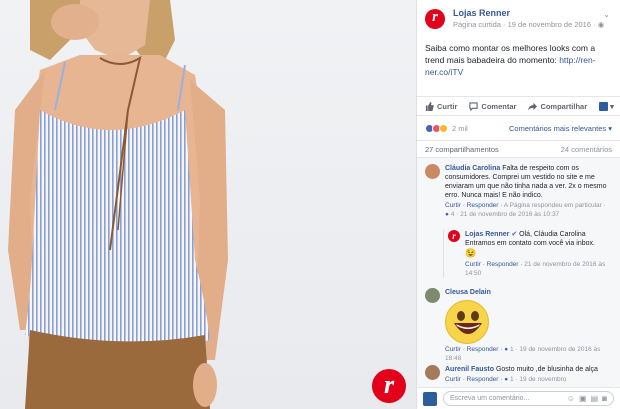 This screenshot has height=409, width=620. Describe the element at coordinates (509, 214) in the screenshot. I see `comment-date: 21 de novembro de 2016 às 10:37` at that location.